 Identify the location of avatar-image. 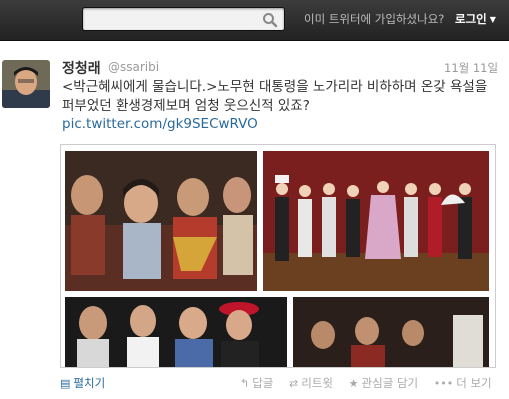
(26, 84).